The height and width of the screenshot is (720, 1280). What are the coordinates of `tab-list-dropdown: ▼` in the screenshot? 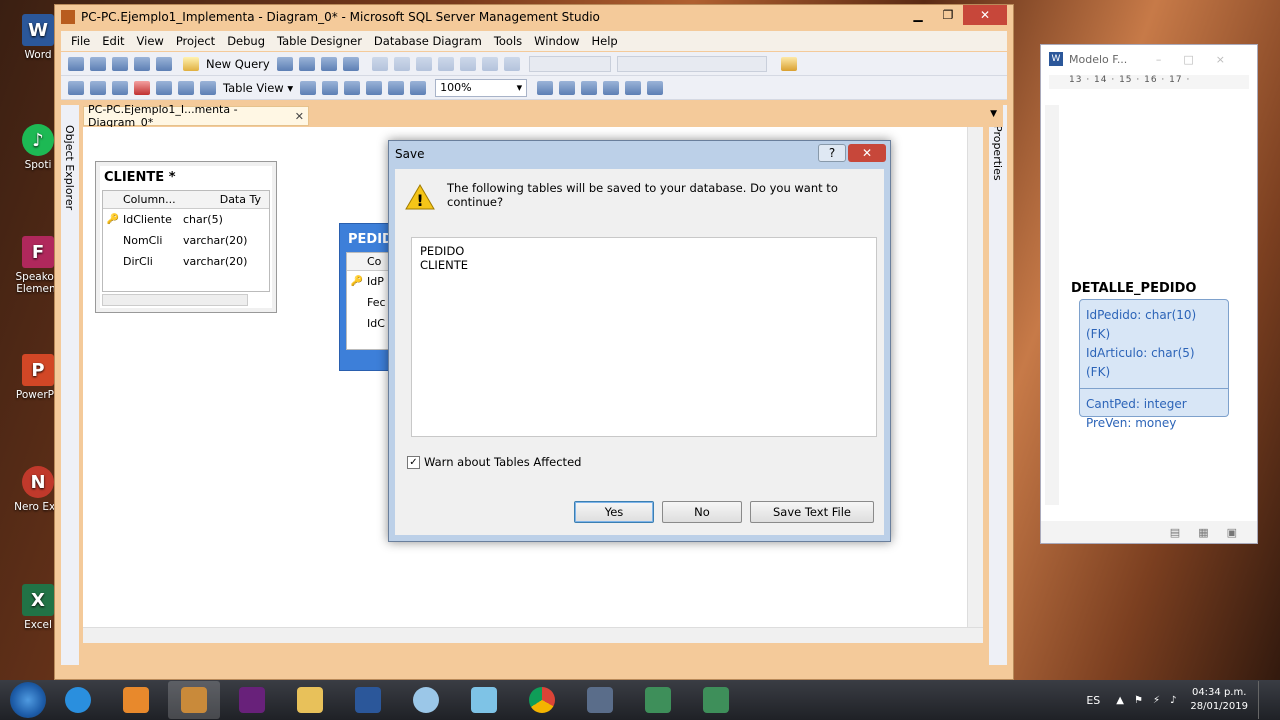 It's located at (993, 114).